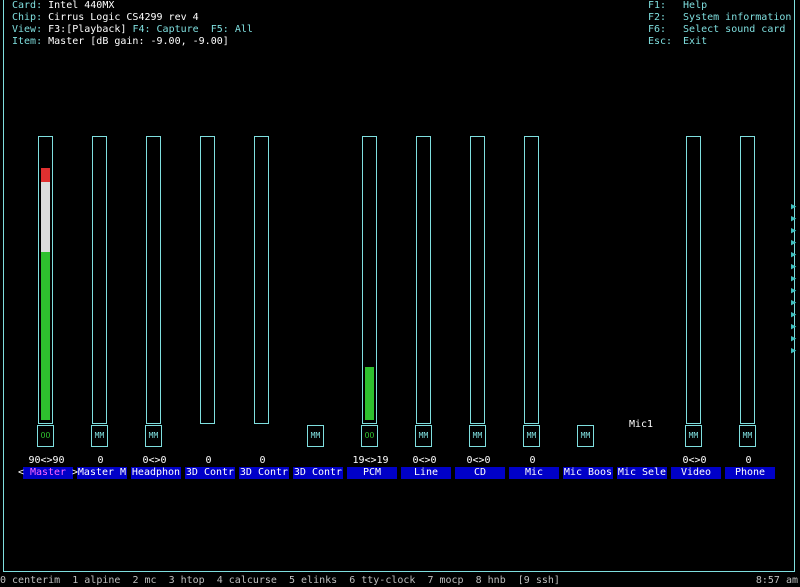 The height and width of the screenshot is (587, 800). I want to click on item-label: Item:, so click(27, 41).